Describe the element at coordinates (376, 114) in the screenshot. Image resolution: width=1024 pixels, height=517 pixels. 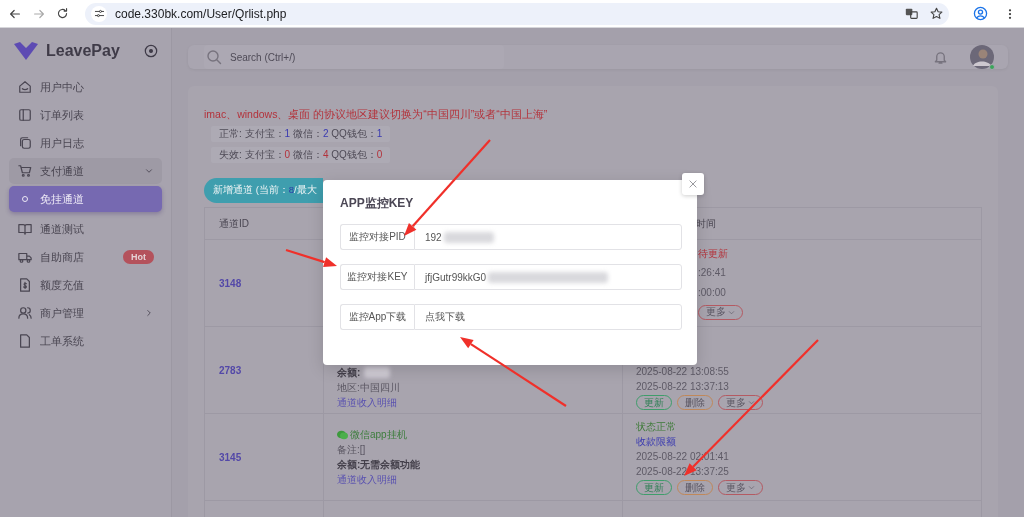
I see `notice-text: imac、windows、桌面 的协议地区建议切换为“中国四川”或者“中国上海”` at that location.